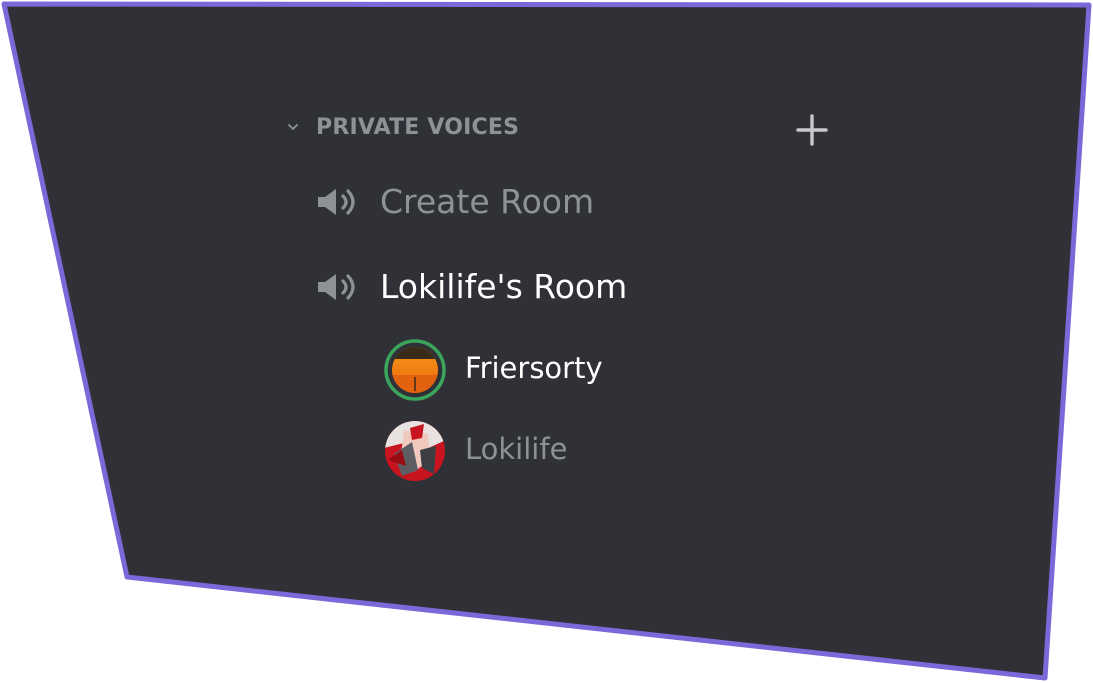  Describe the element at coordinates (534, 368) in the screenshot. I see `member-name: Friersorty` at that location.